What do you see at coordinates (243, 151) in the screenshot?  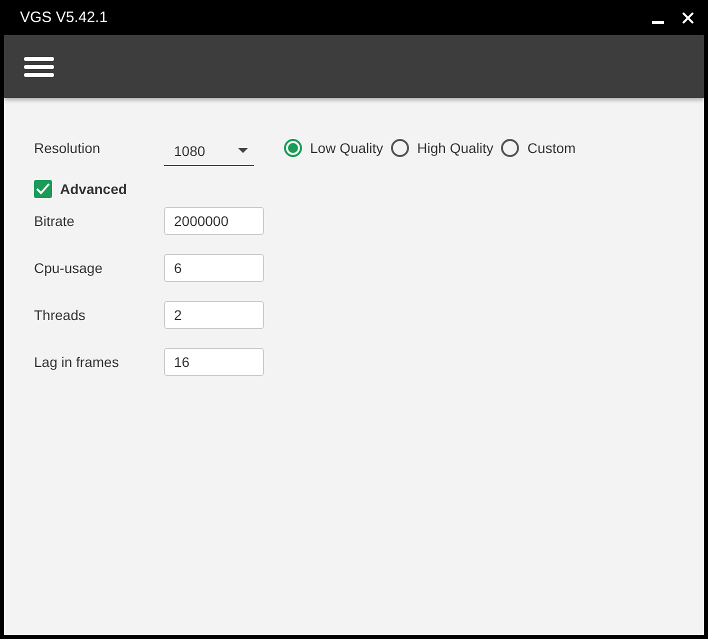 I see `caret-icon` at bounding box center [243, 151].